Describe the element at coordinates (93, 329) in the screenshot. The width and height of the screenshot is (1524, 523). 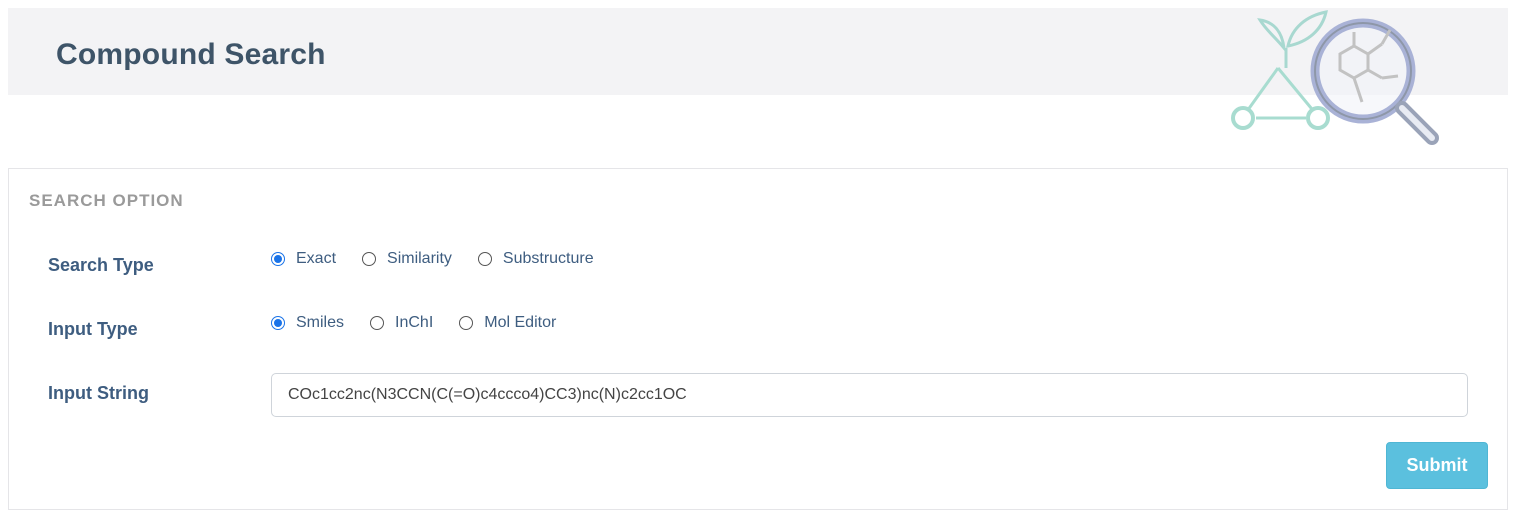
I see `input-type-label: Input Type` at that location.